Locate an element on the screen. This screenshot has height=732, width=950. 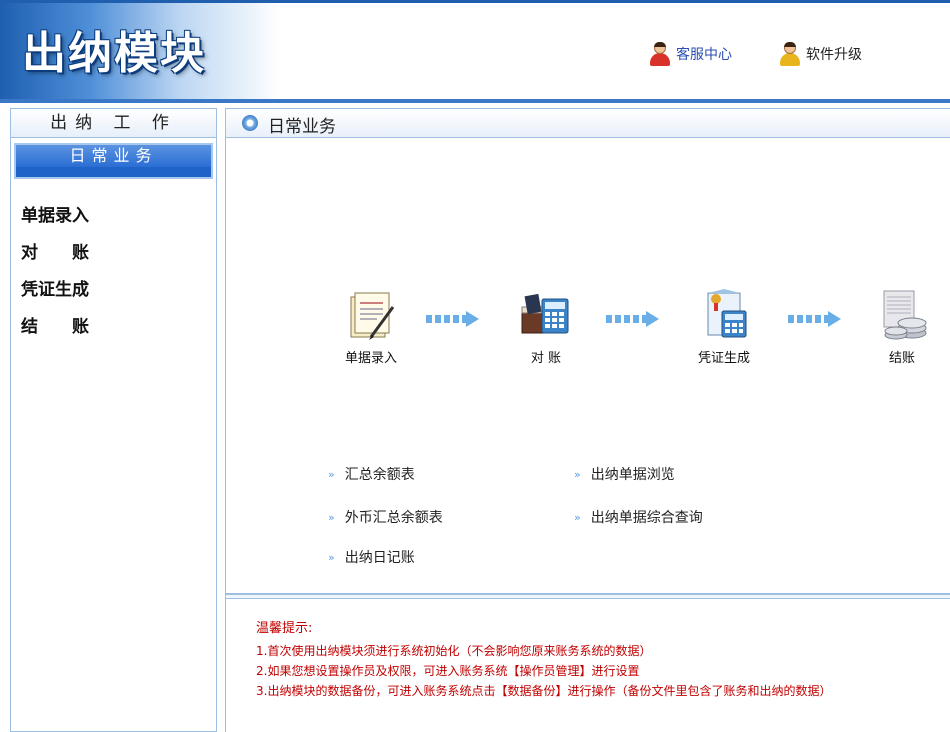
sidebar-section-daily-business: 日常业务 is located at coordinates (113, 161).